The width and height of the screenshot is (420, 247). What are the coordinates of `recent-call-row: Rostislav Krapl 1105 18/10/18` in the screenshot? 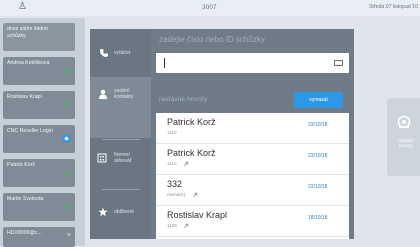 It's located at (252, 221).